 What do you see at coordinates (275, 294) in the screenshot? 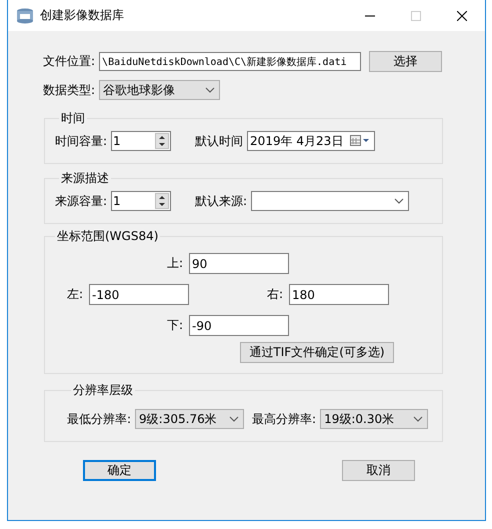
I see `coordinate-label: 右:` at bounding box center [275, 294].